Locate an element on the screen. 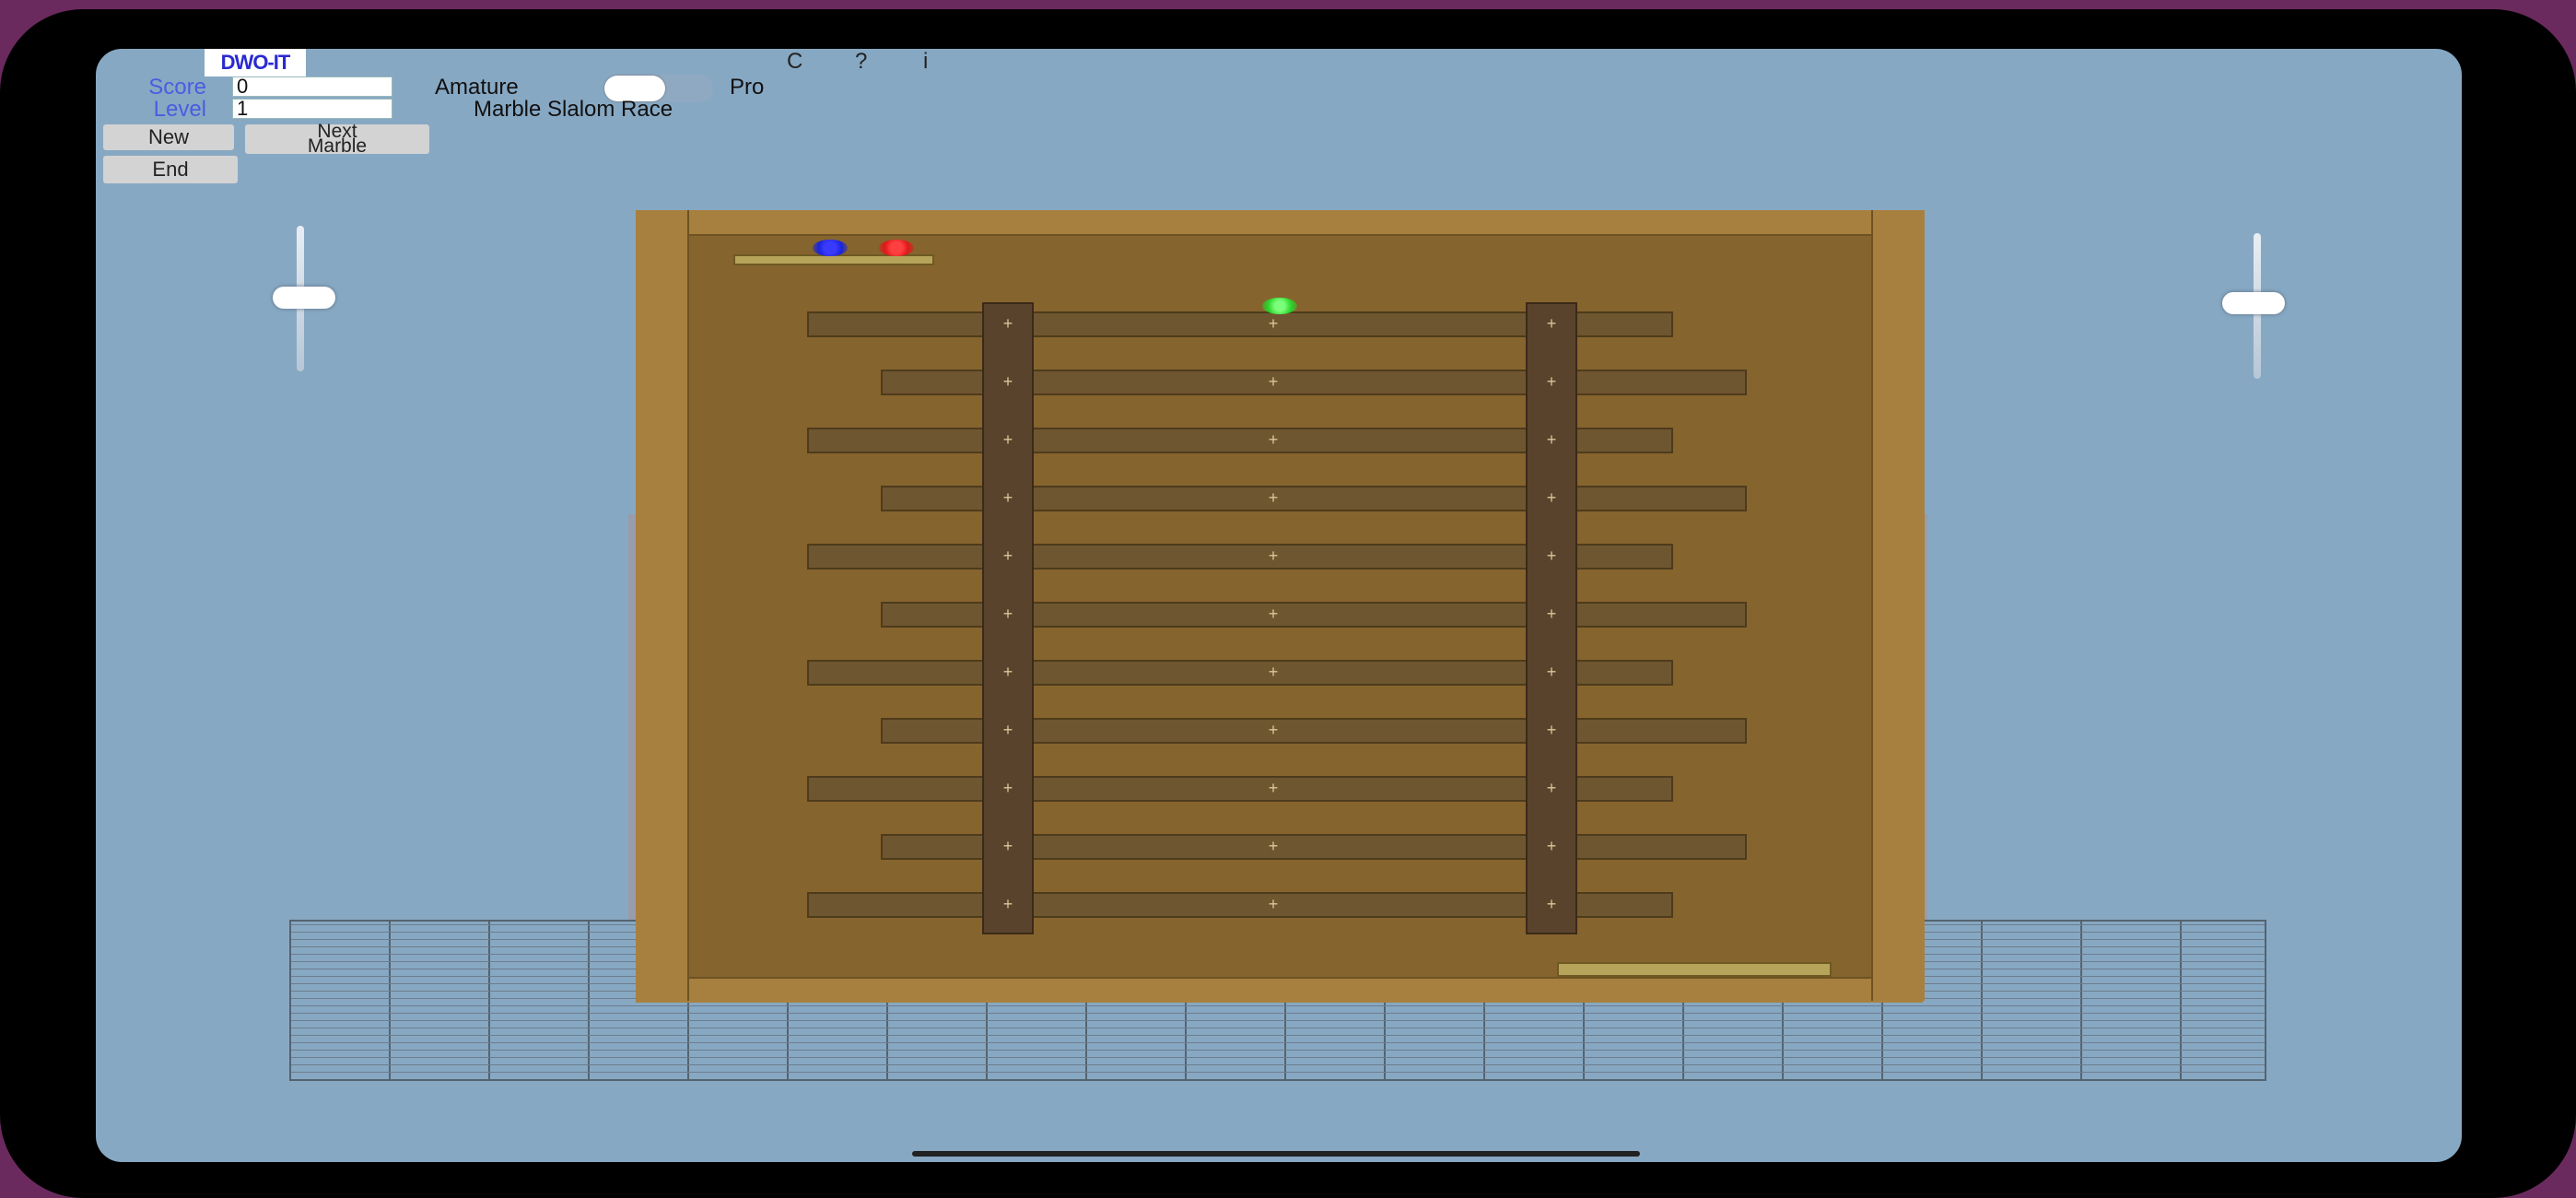 This screenshot has height=1198, width=2576. blue-marble is located at coordinates (830, 248).